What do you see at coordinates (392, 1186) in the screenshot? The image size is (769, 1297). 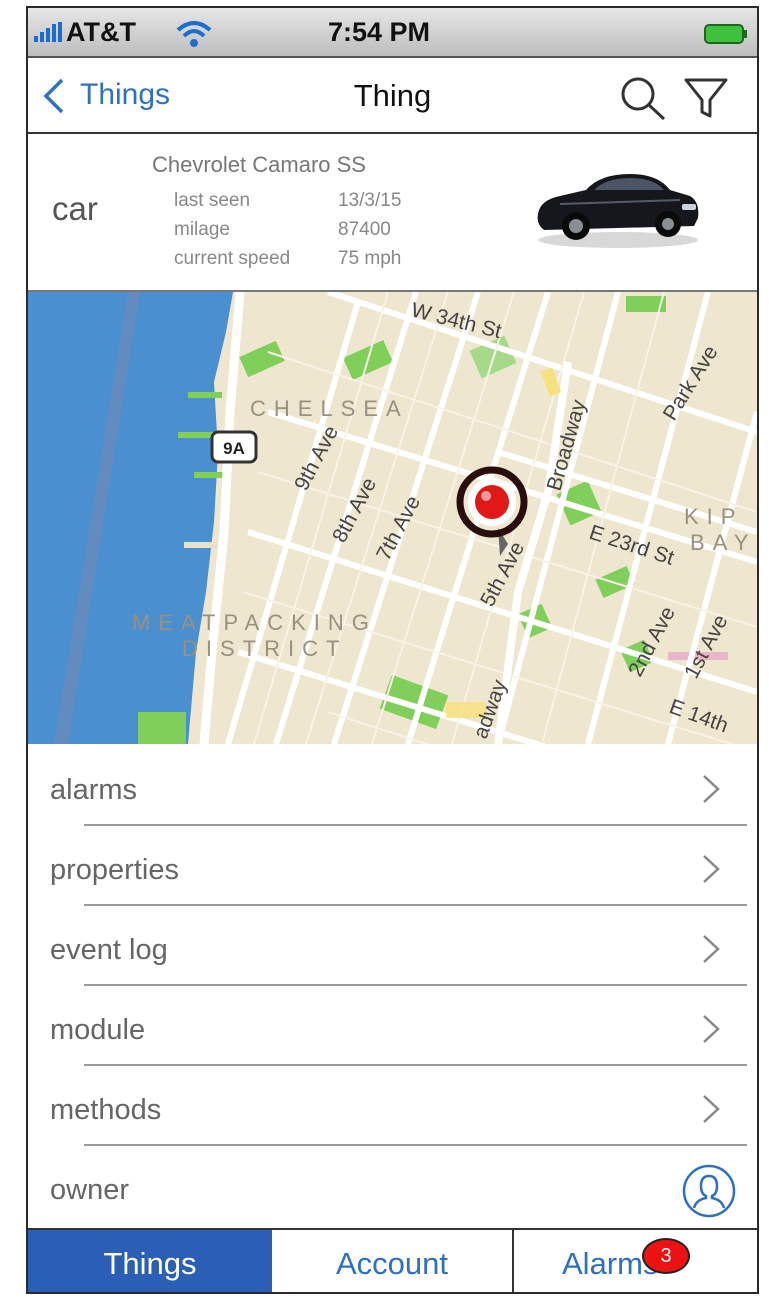 I see `list-item-owner: owner` at bounding box center [392, 1186].